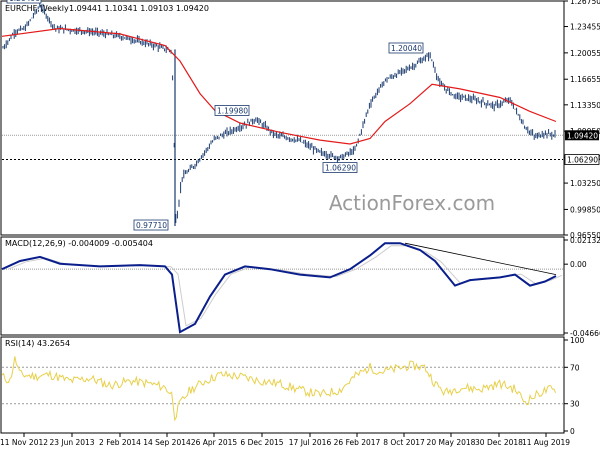 This screenshot has height=450, width=600. What do you see at coordinates (24, 442) in the screenshot?
I see `x-axis-label: 11 Nov 2012` at bounding box center [24, 442].